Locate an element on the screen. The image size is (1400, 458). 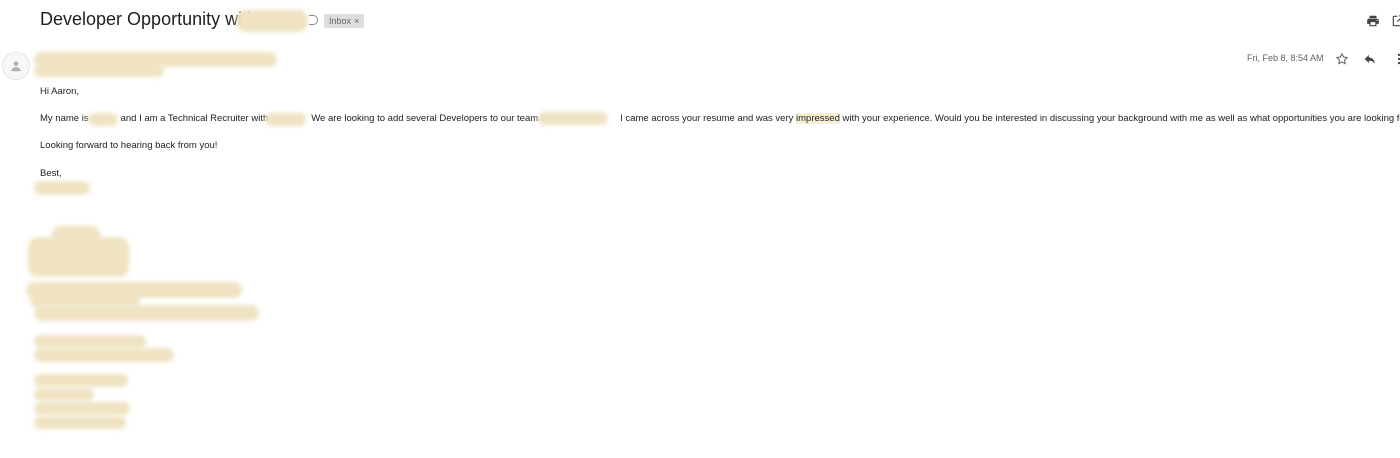
redacted-signature-logo is located at coordinates (78, 257).